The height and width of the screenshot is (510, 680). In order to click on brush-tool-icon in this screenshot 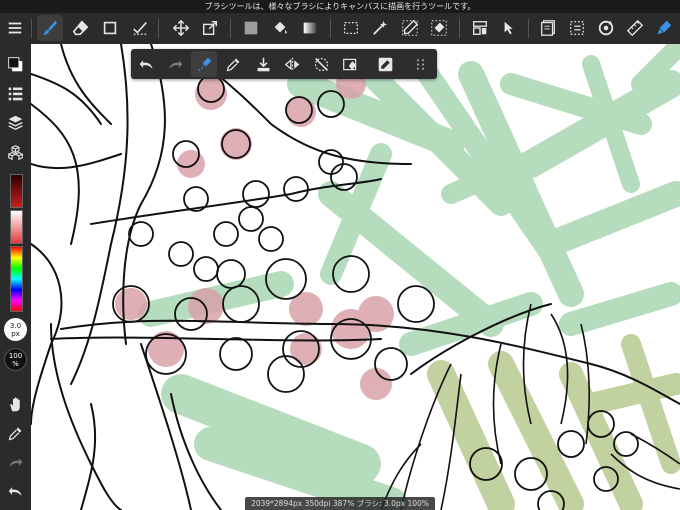, I will do `click(50, 28)`.